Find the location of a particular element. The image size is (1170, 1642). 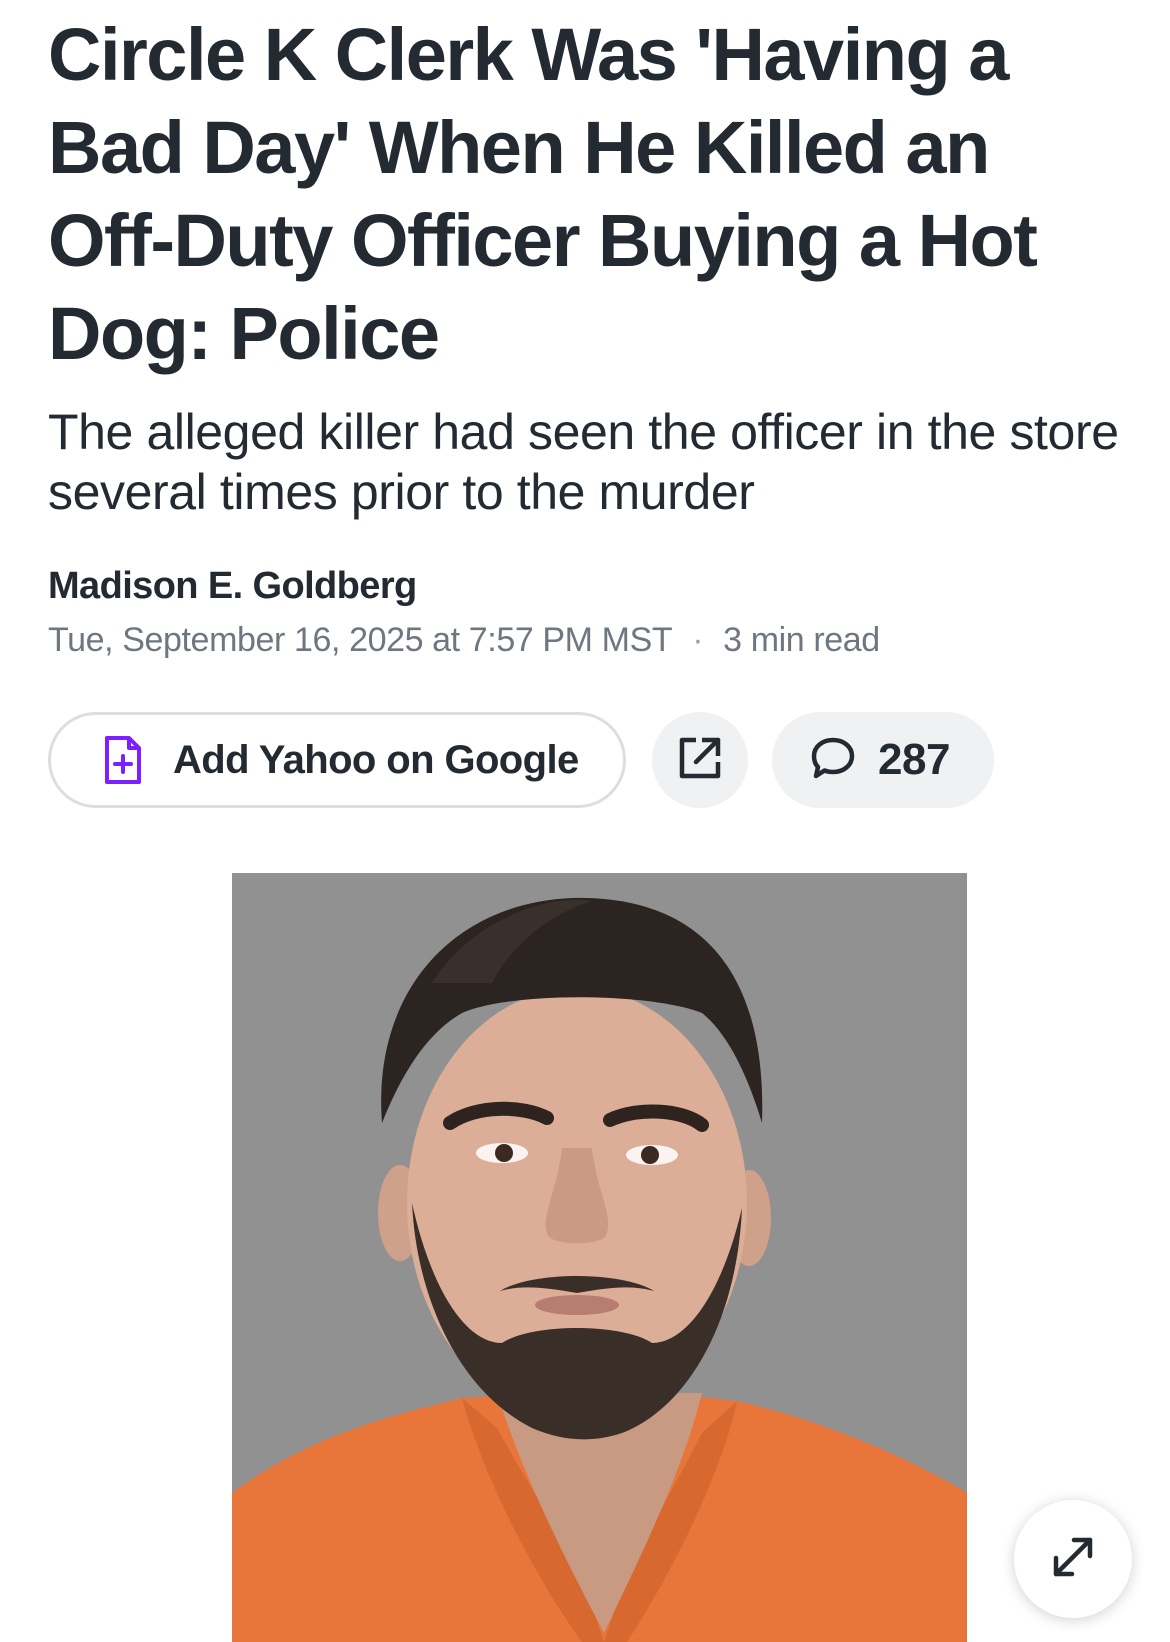

speech-bubble-icon is located at coordinates (833, 760).